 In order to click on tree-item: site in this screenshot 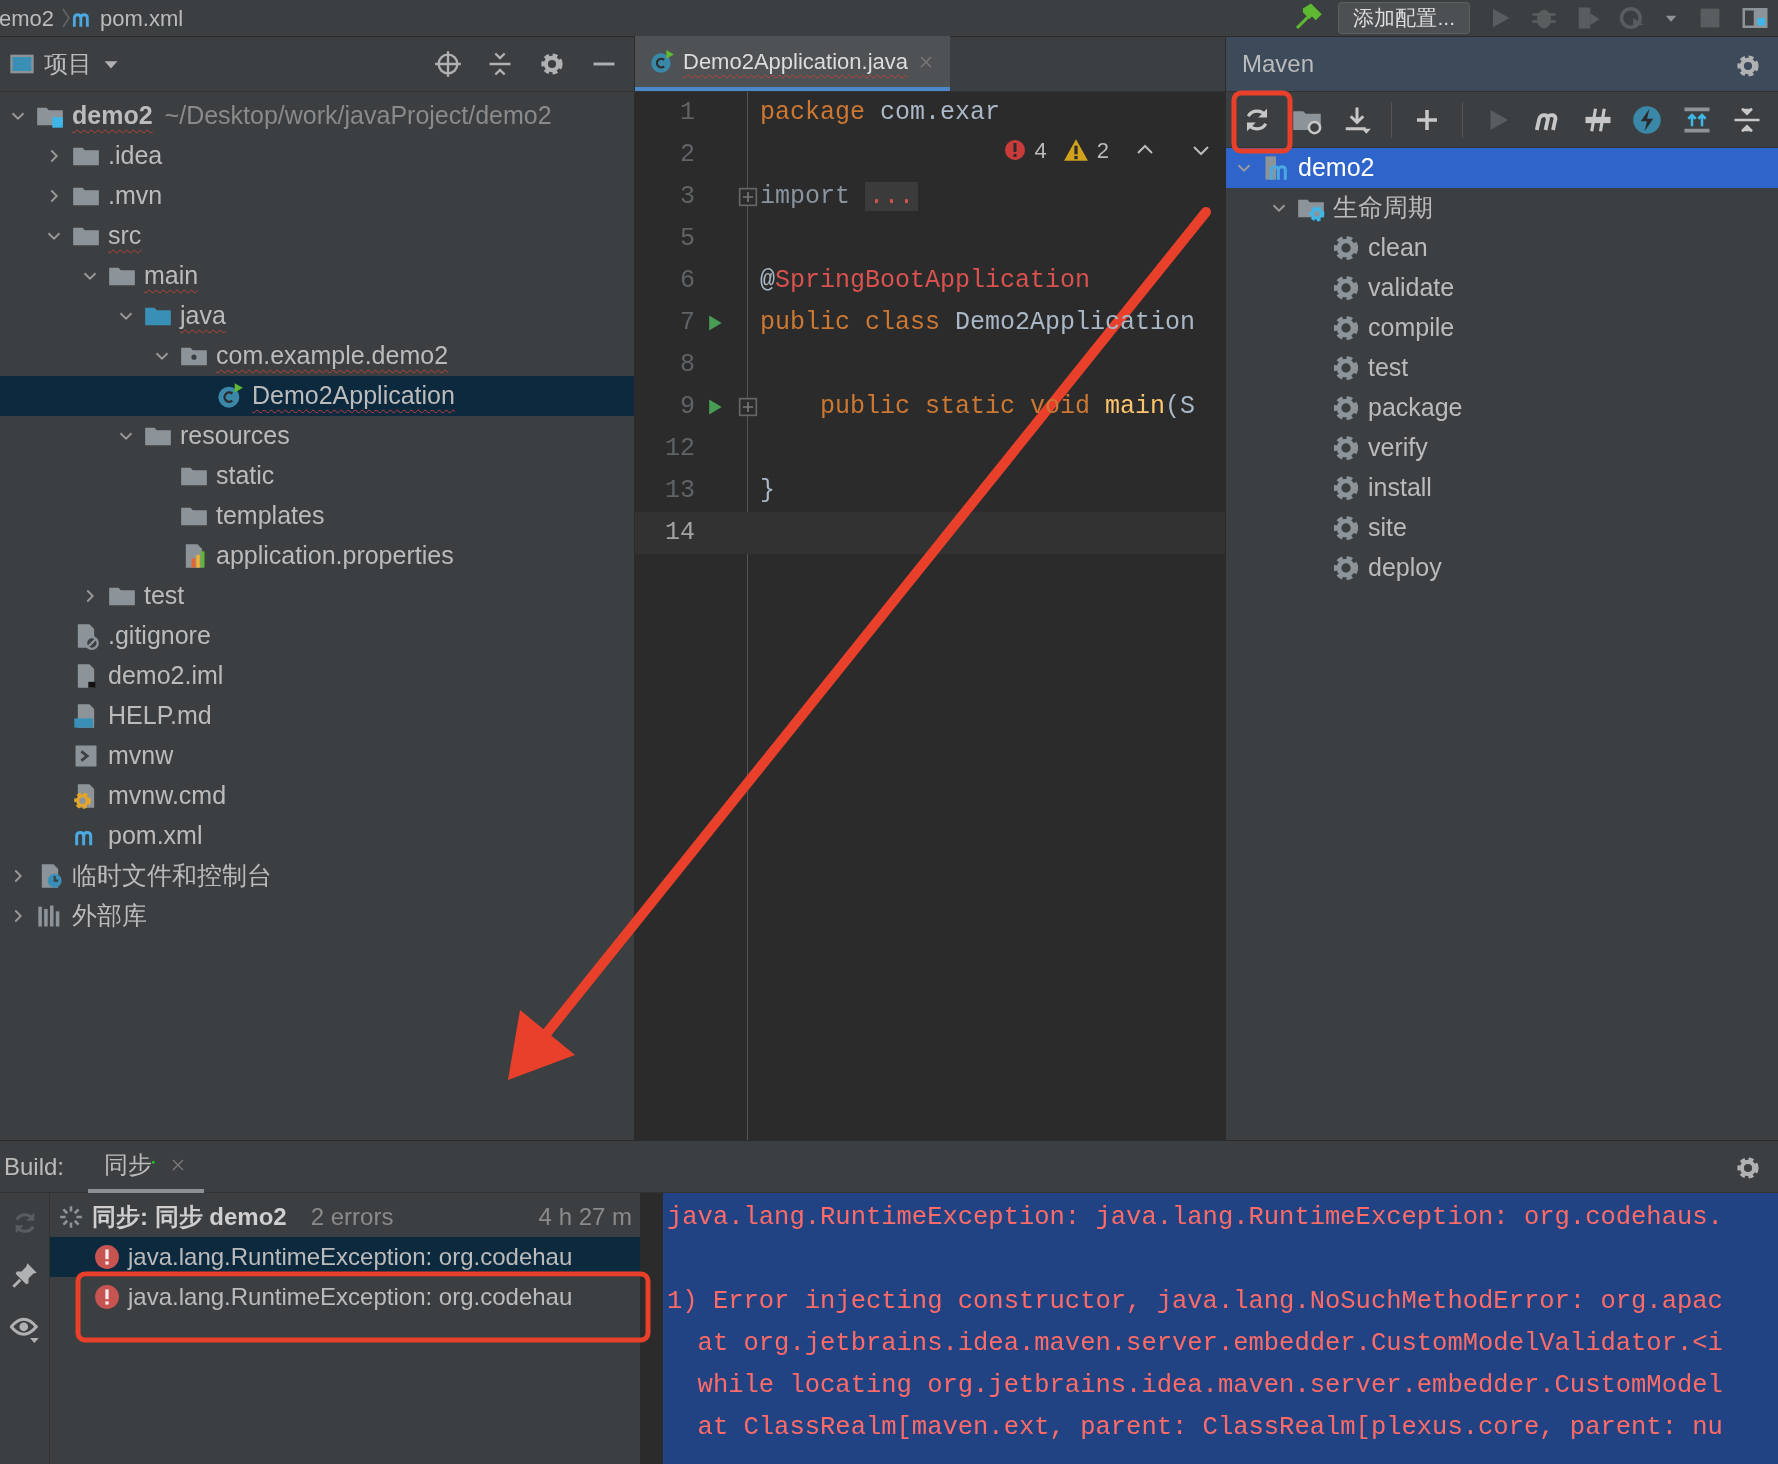, I will do `click(1502, 528)`.